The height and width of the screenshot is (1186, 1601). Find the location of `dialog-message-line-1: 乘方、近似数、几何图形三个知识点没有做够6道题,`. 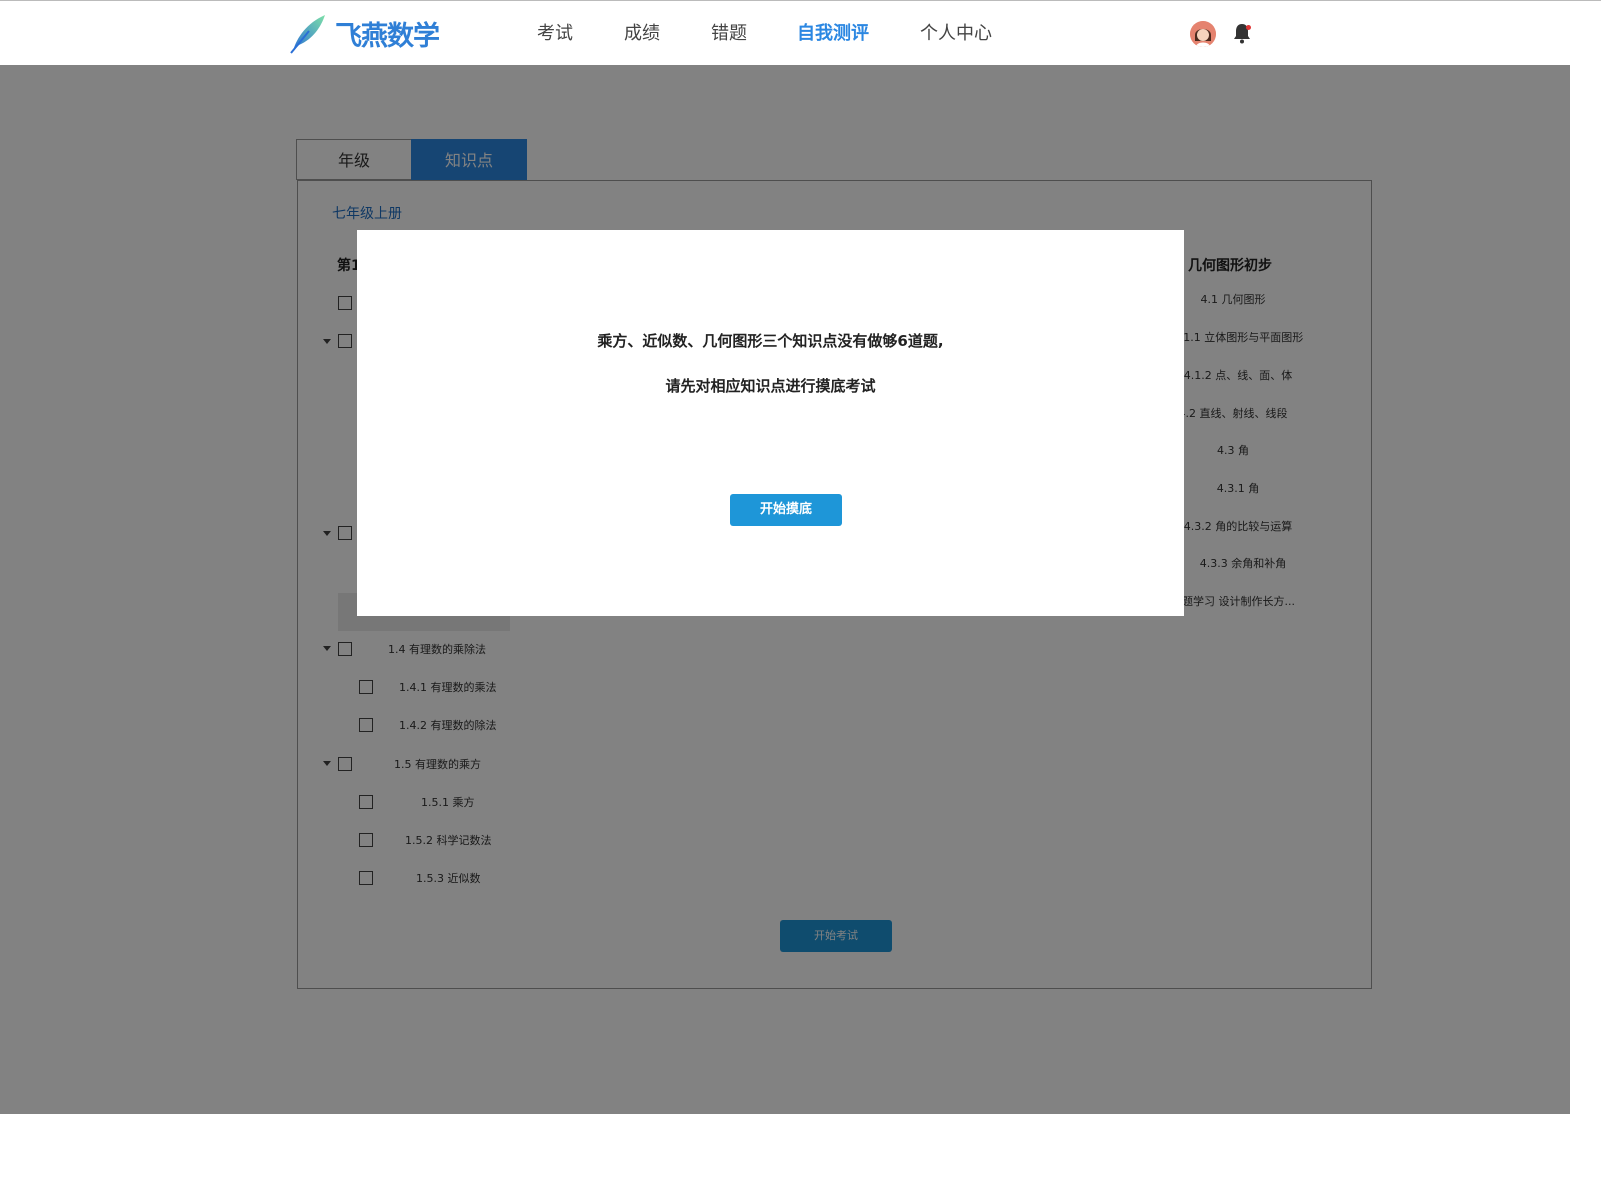

dialog-message-line-1: 乘方、近似数、几何图形三个知识点没有做够6道题, is located at coordinates (770, 341).